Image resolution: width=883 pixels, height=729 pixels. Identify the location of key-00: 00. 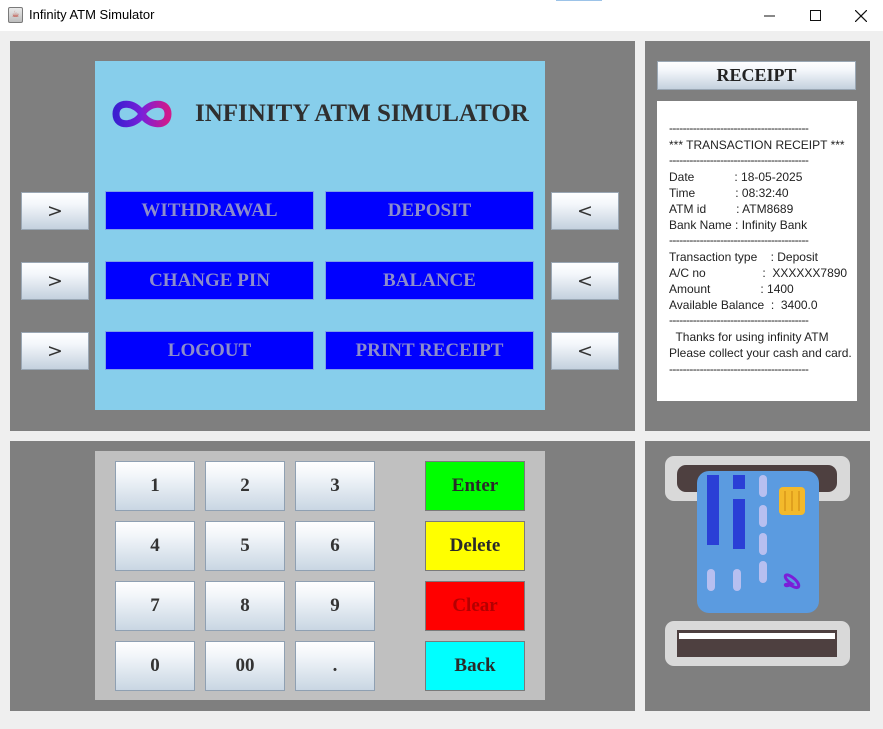
(245, 666).